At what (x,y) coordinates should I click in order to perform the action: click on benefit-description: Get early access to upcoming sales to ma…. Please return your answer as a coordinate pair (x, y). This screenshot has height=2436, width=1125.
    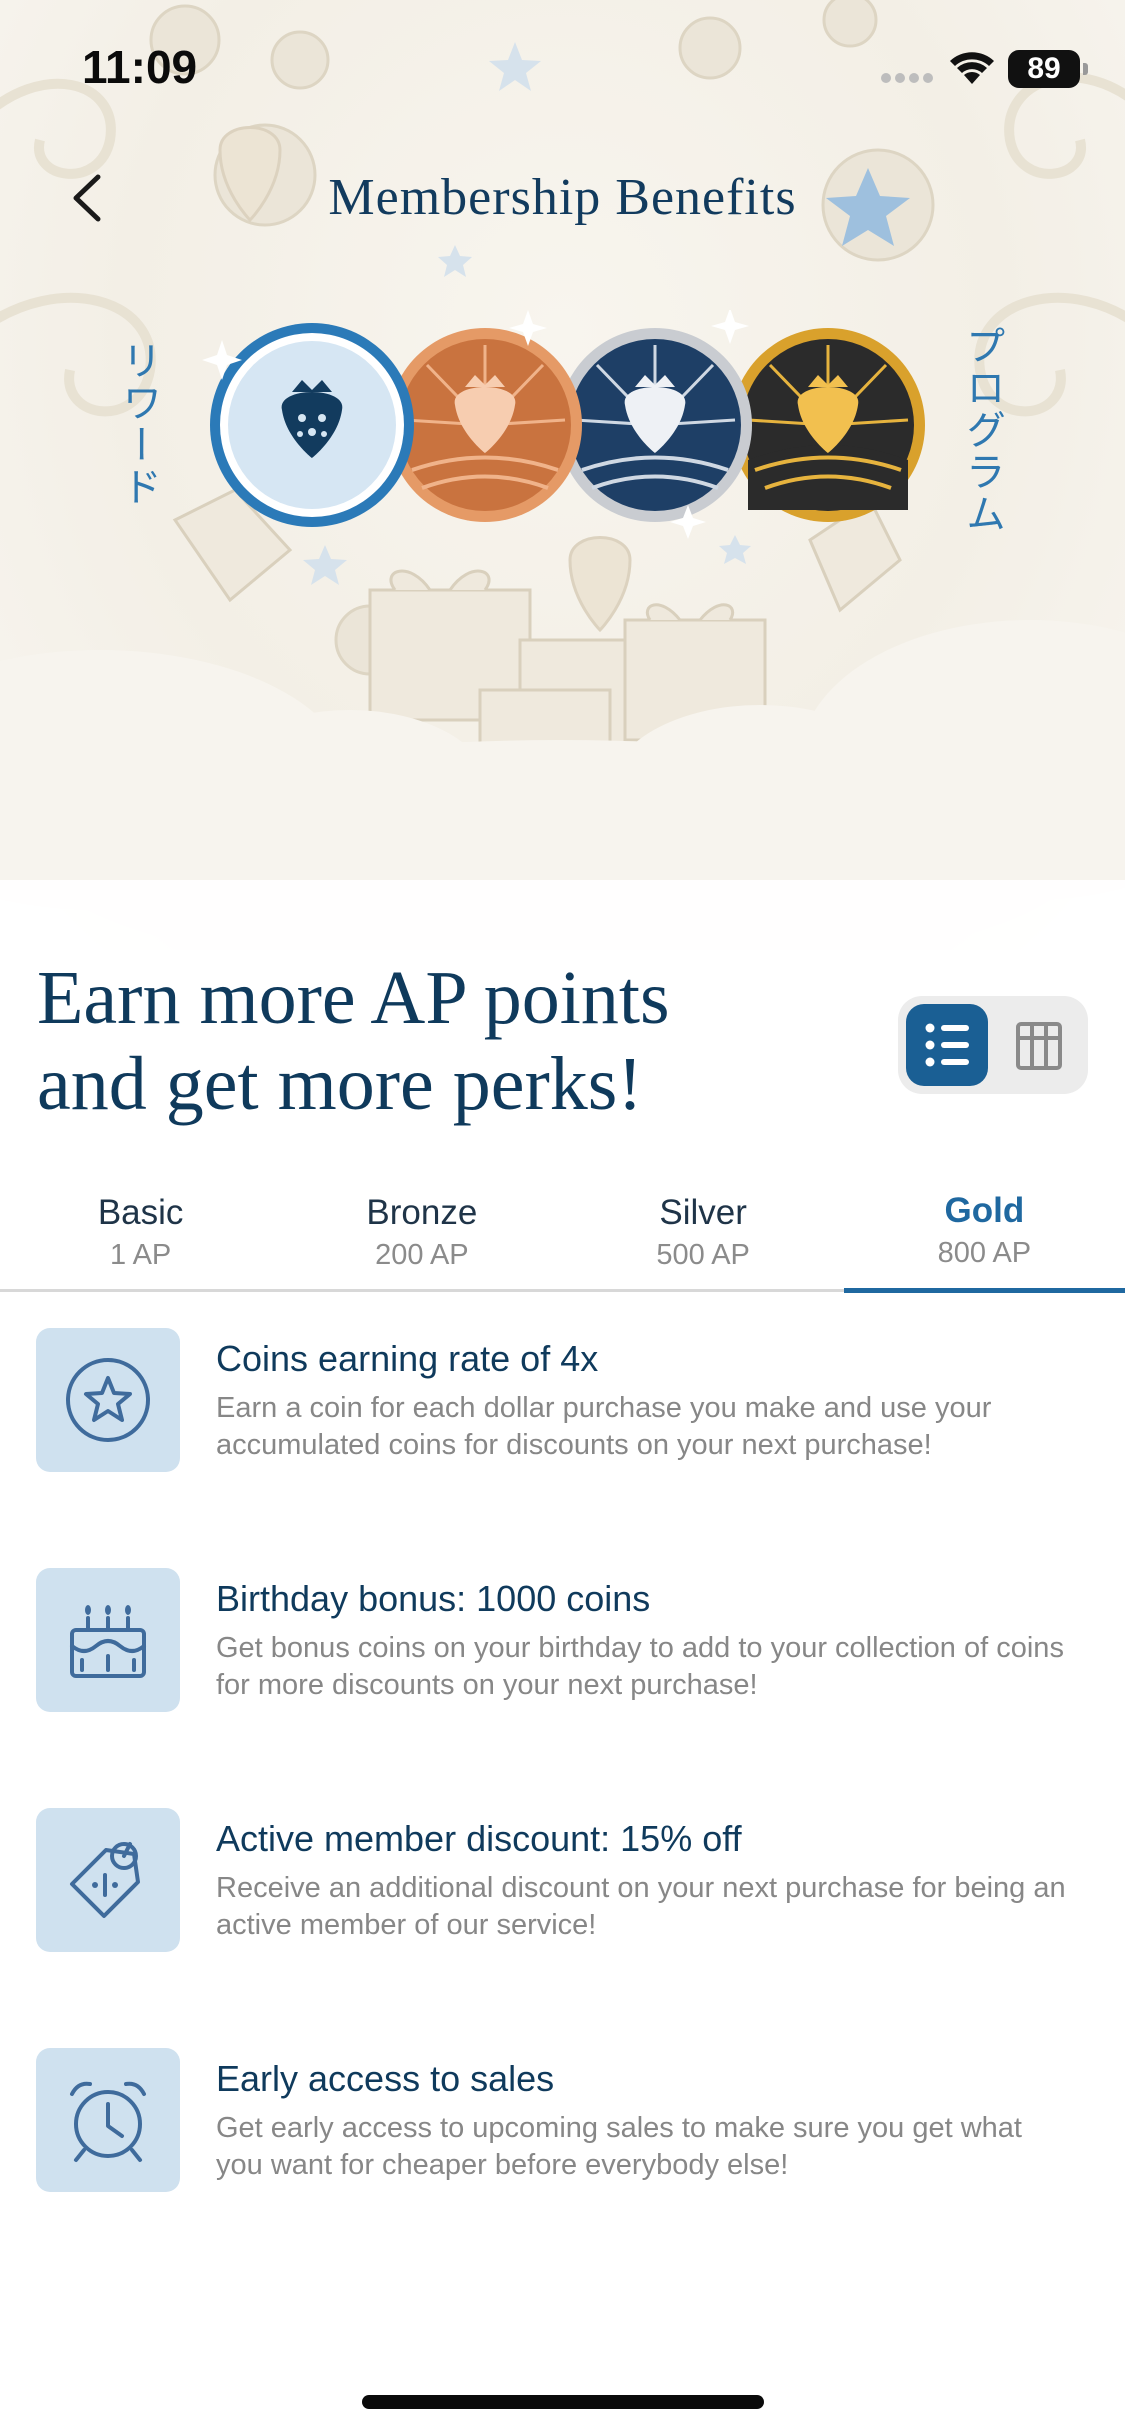
    Looking at the image, I should click on (619, 2146).